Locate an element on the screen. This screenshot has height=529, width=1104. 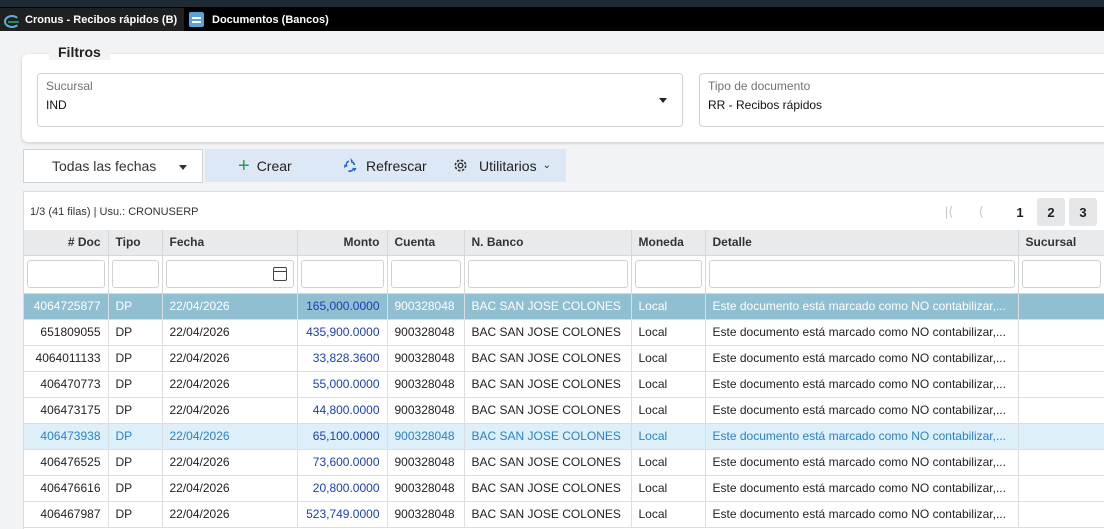
tab-documentos-bancos: Documentos (Bancos) is located at coordinates (386, 19).